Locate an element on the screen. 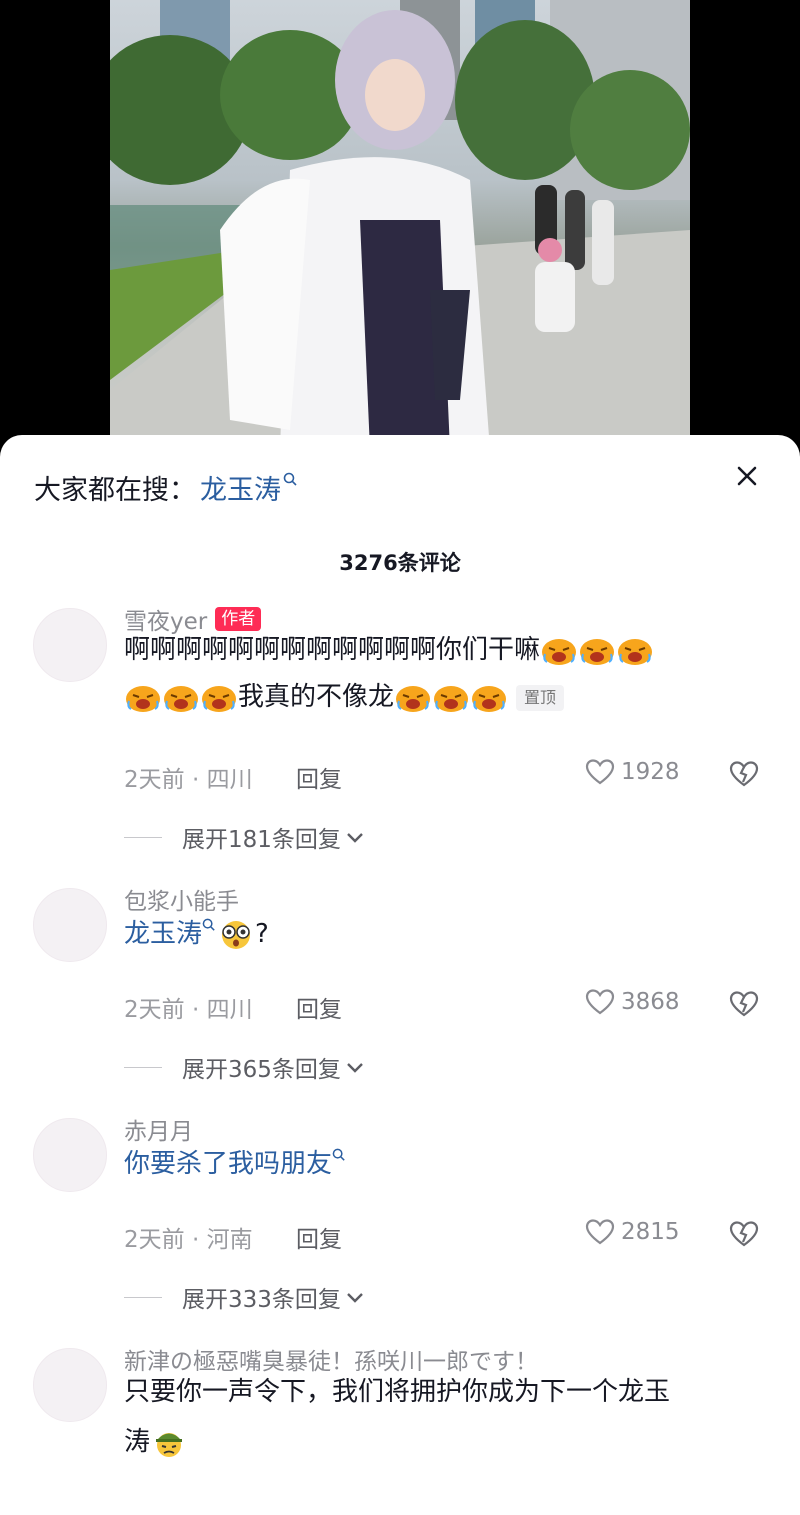 The height and width of the screenshot is (1515, 800). comment-text-line: 涛 is located at coordinates (156, 1442).